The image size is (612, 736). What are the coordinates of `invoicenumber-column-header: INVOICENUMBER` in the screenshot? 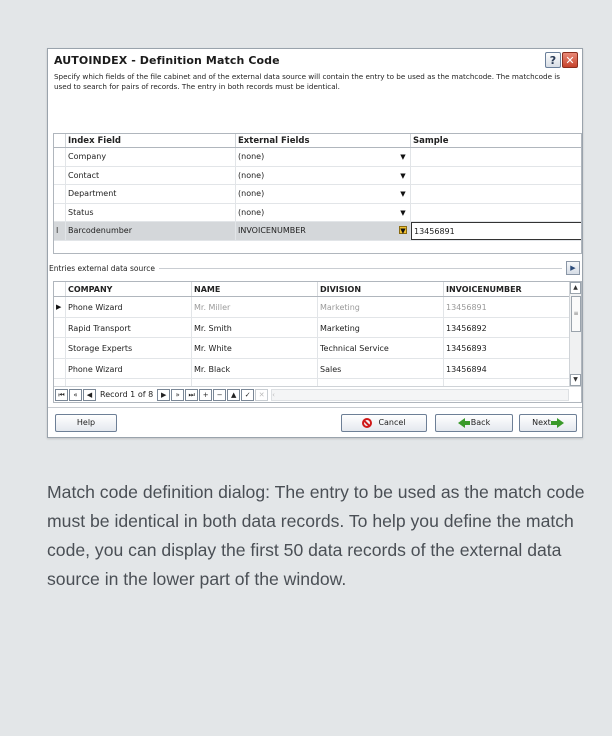 It's located at (512, 289).